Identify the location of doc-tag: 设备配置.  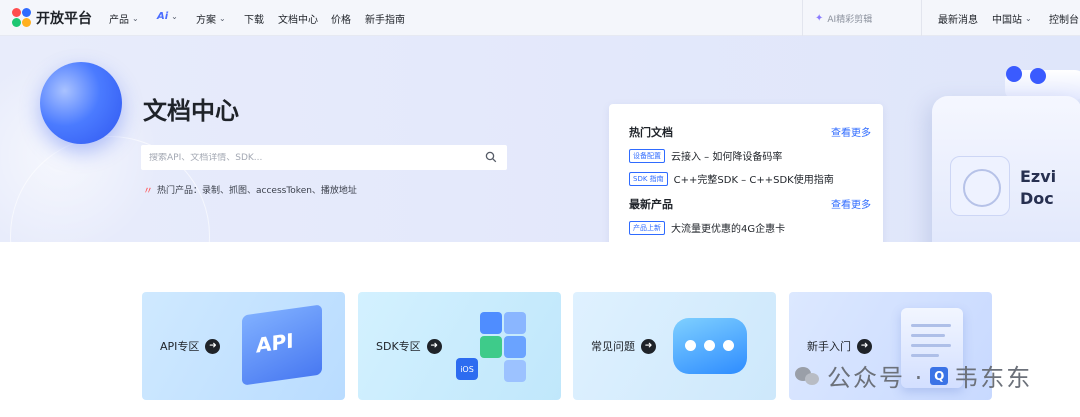
(647, 155).